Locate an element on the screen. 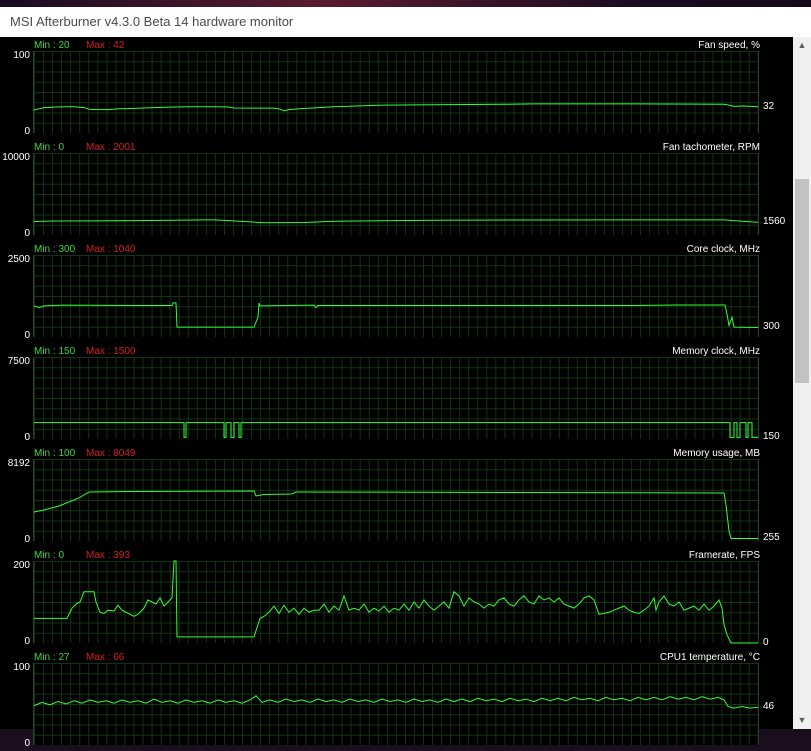  graph-current-value: 1560 is located at coordinates (774, 222).